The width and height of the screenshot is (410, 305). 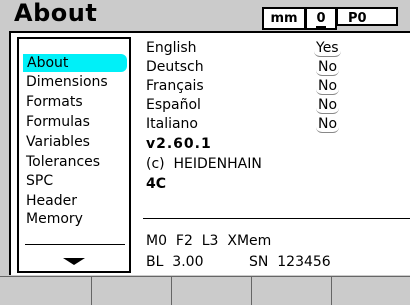 I want to click on menu-divider, so click(x=75, y=244).